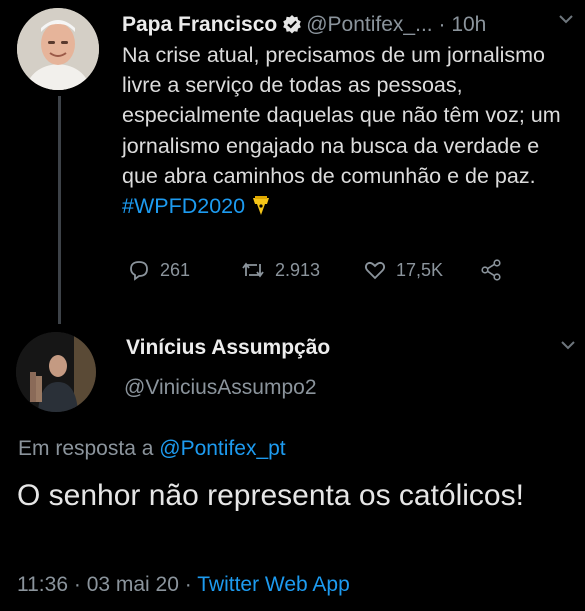 Image resolution: width=585 pixels, height=611 pixels. I want to click on like-count: 17,5K, so click(420, 269).